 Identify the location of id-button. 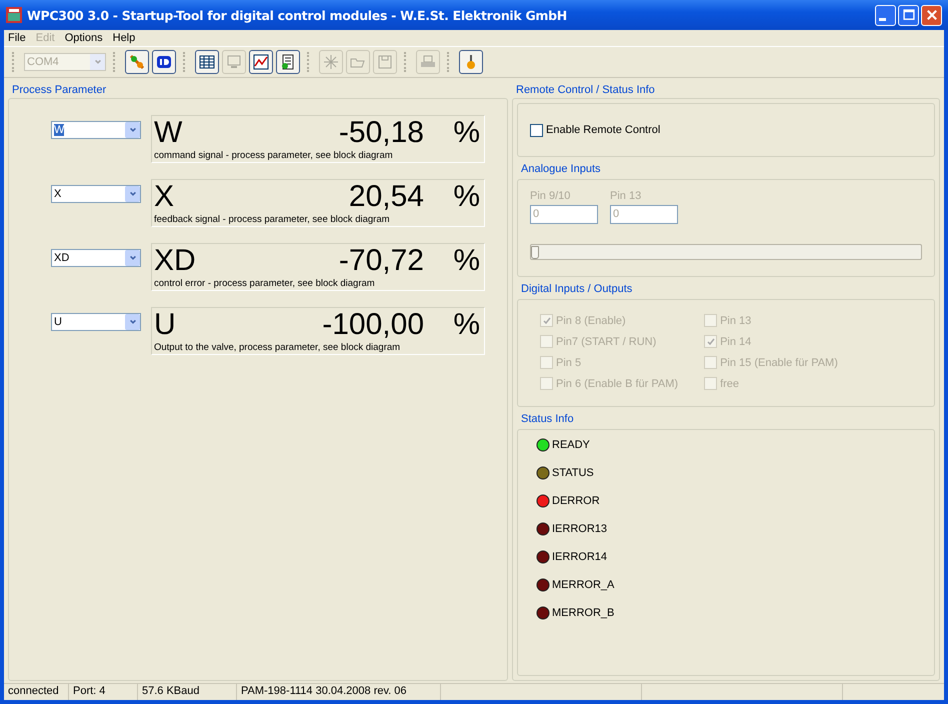
(164, 62).